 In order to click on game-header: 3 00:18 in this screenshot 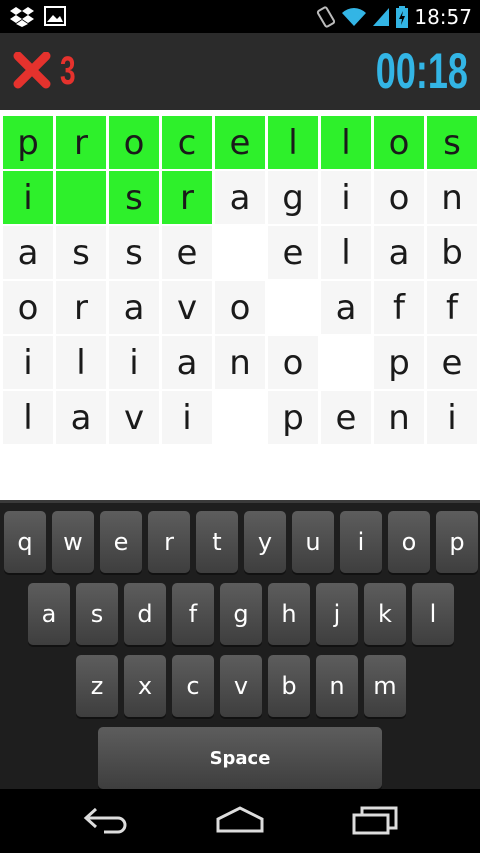, I will do `click(240, 71)`.